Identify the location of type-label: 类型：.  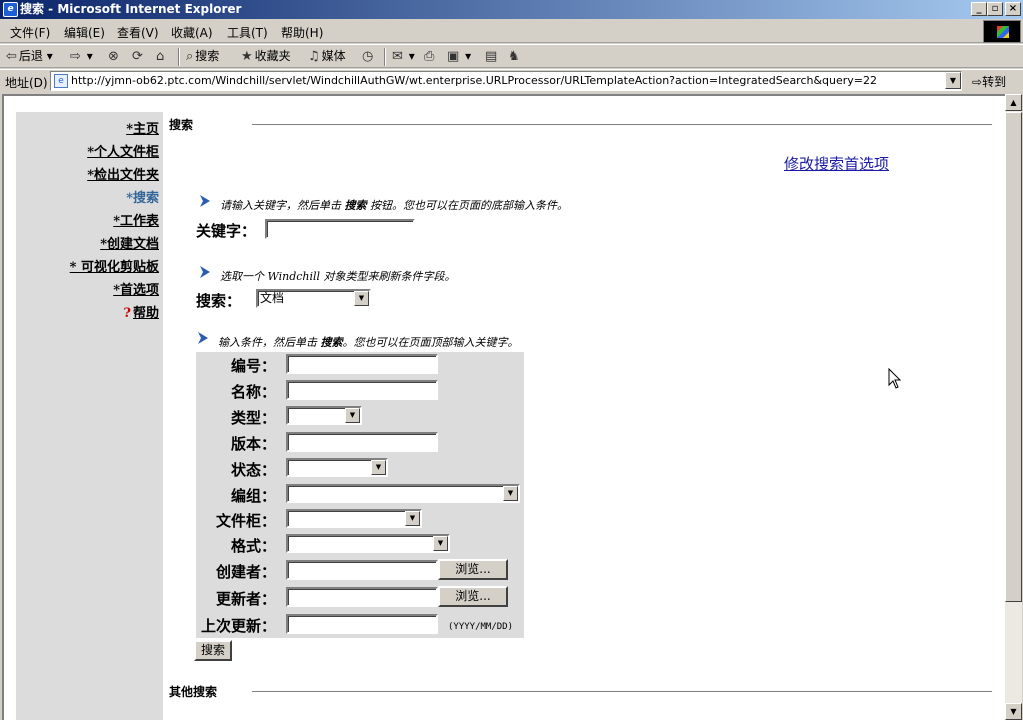
(253, 418).